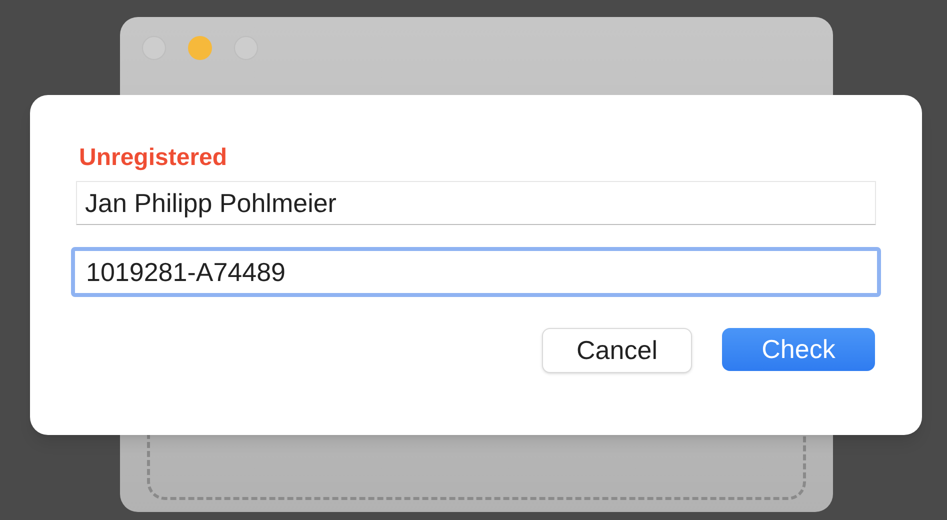 The height and width of the screenshot is (520, 947). I want to click on dialog-button: Check, so click(798, 349).